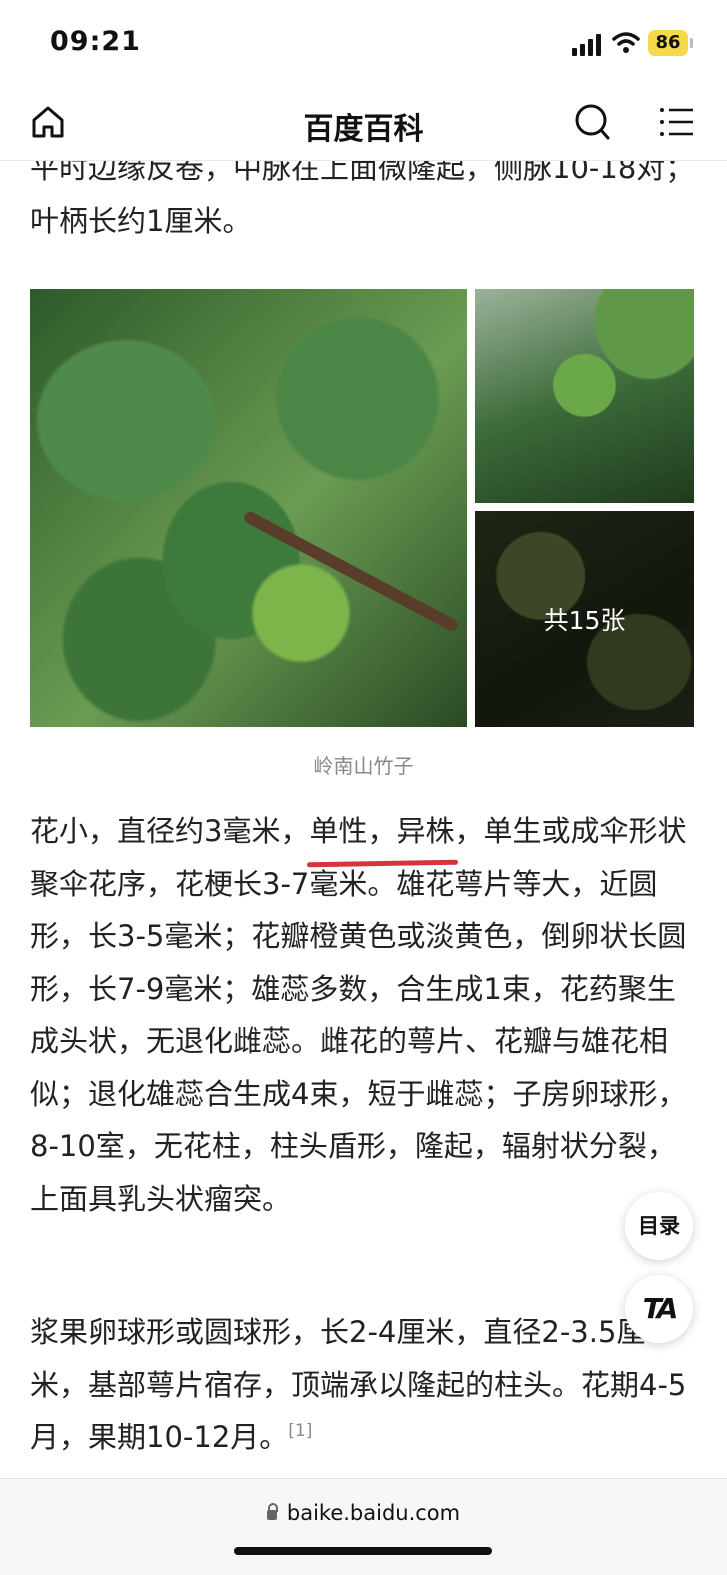 This screenshot has height=1575, width=727. Describe the element at coordinates (373, 1513) in the screenshot. I see `url-text: baike.baidu.com` at that location.